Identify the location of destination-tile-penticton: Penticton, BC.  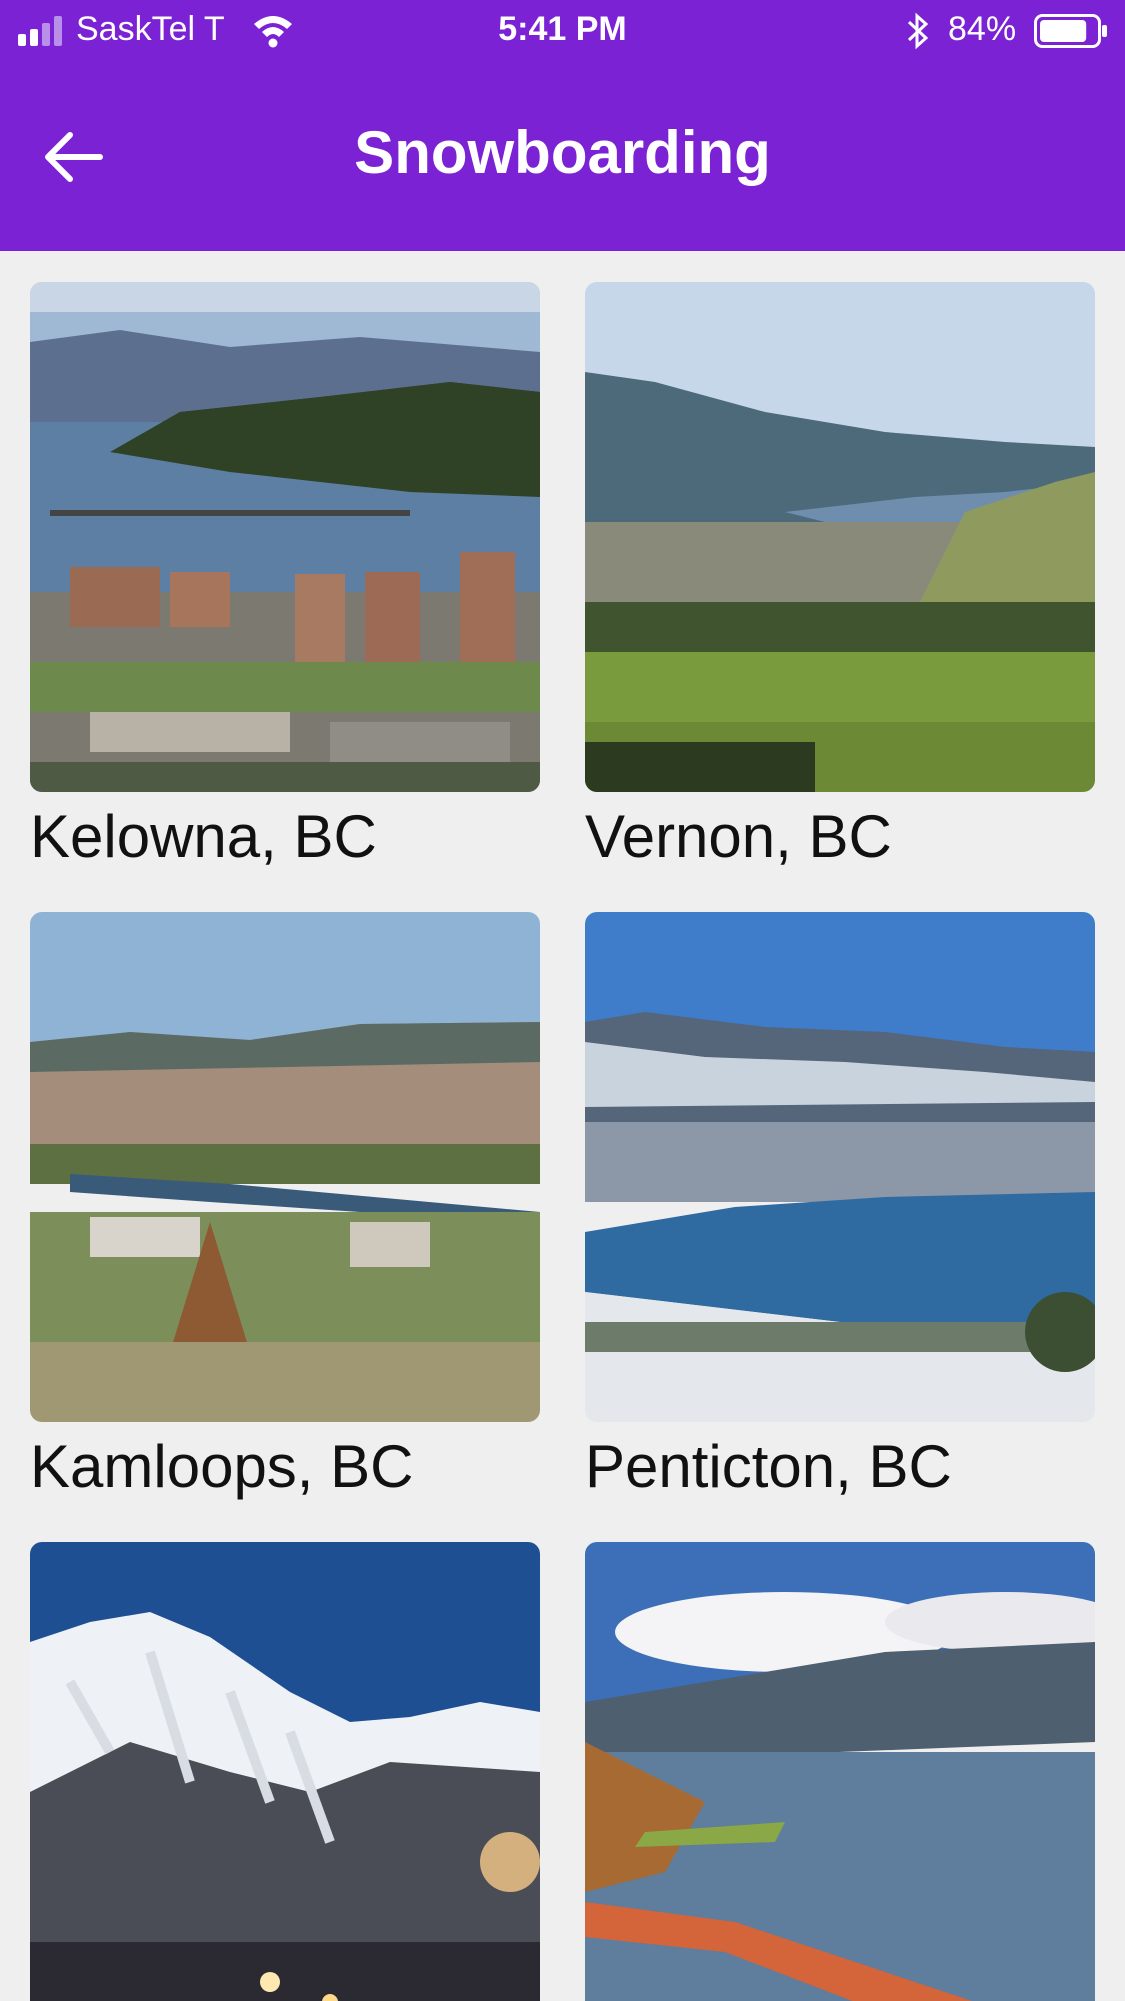
(840, 1206).